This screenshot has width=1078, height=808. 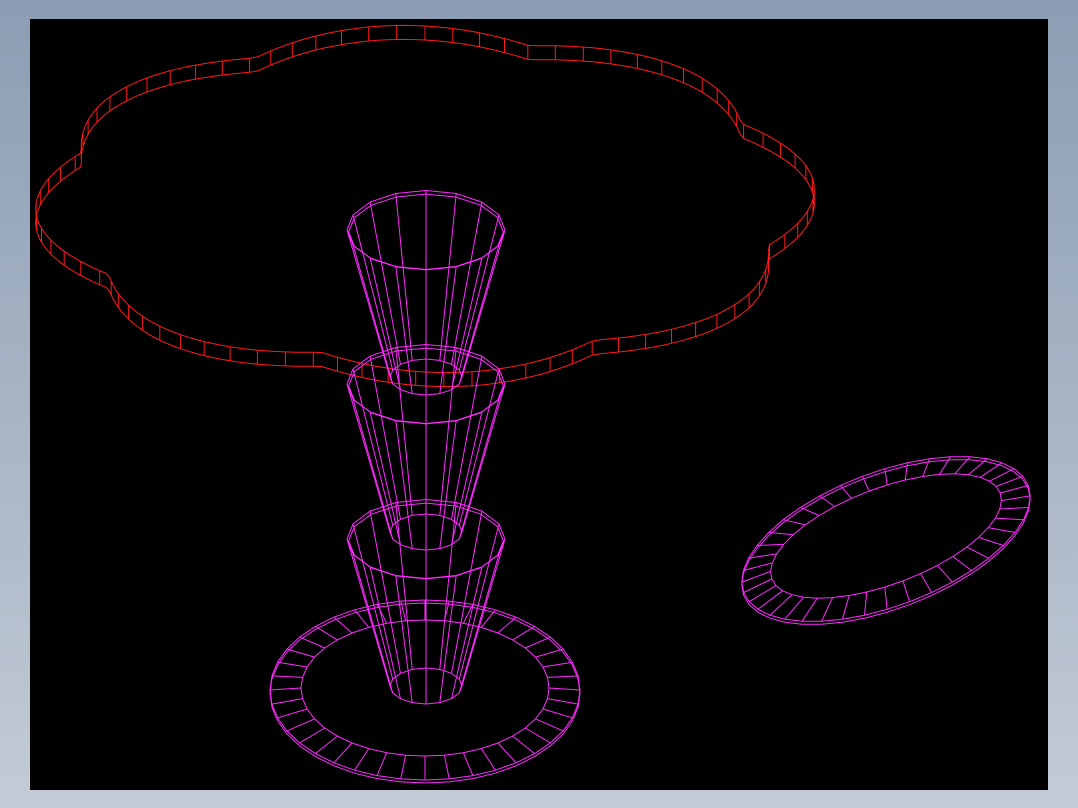 I want to click on tilted-annulus, so click(x=886, y=540).